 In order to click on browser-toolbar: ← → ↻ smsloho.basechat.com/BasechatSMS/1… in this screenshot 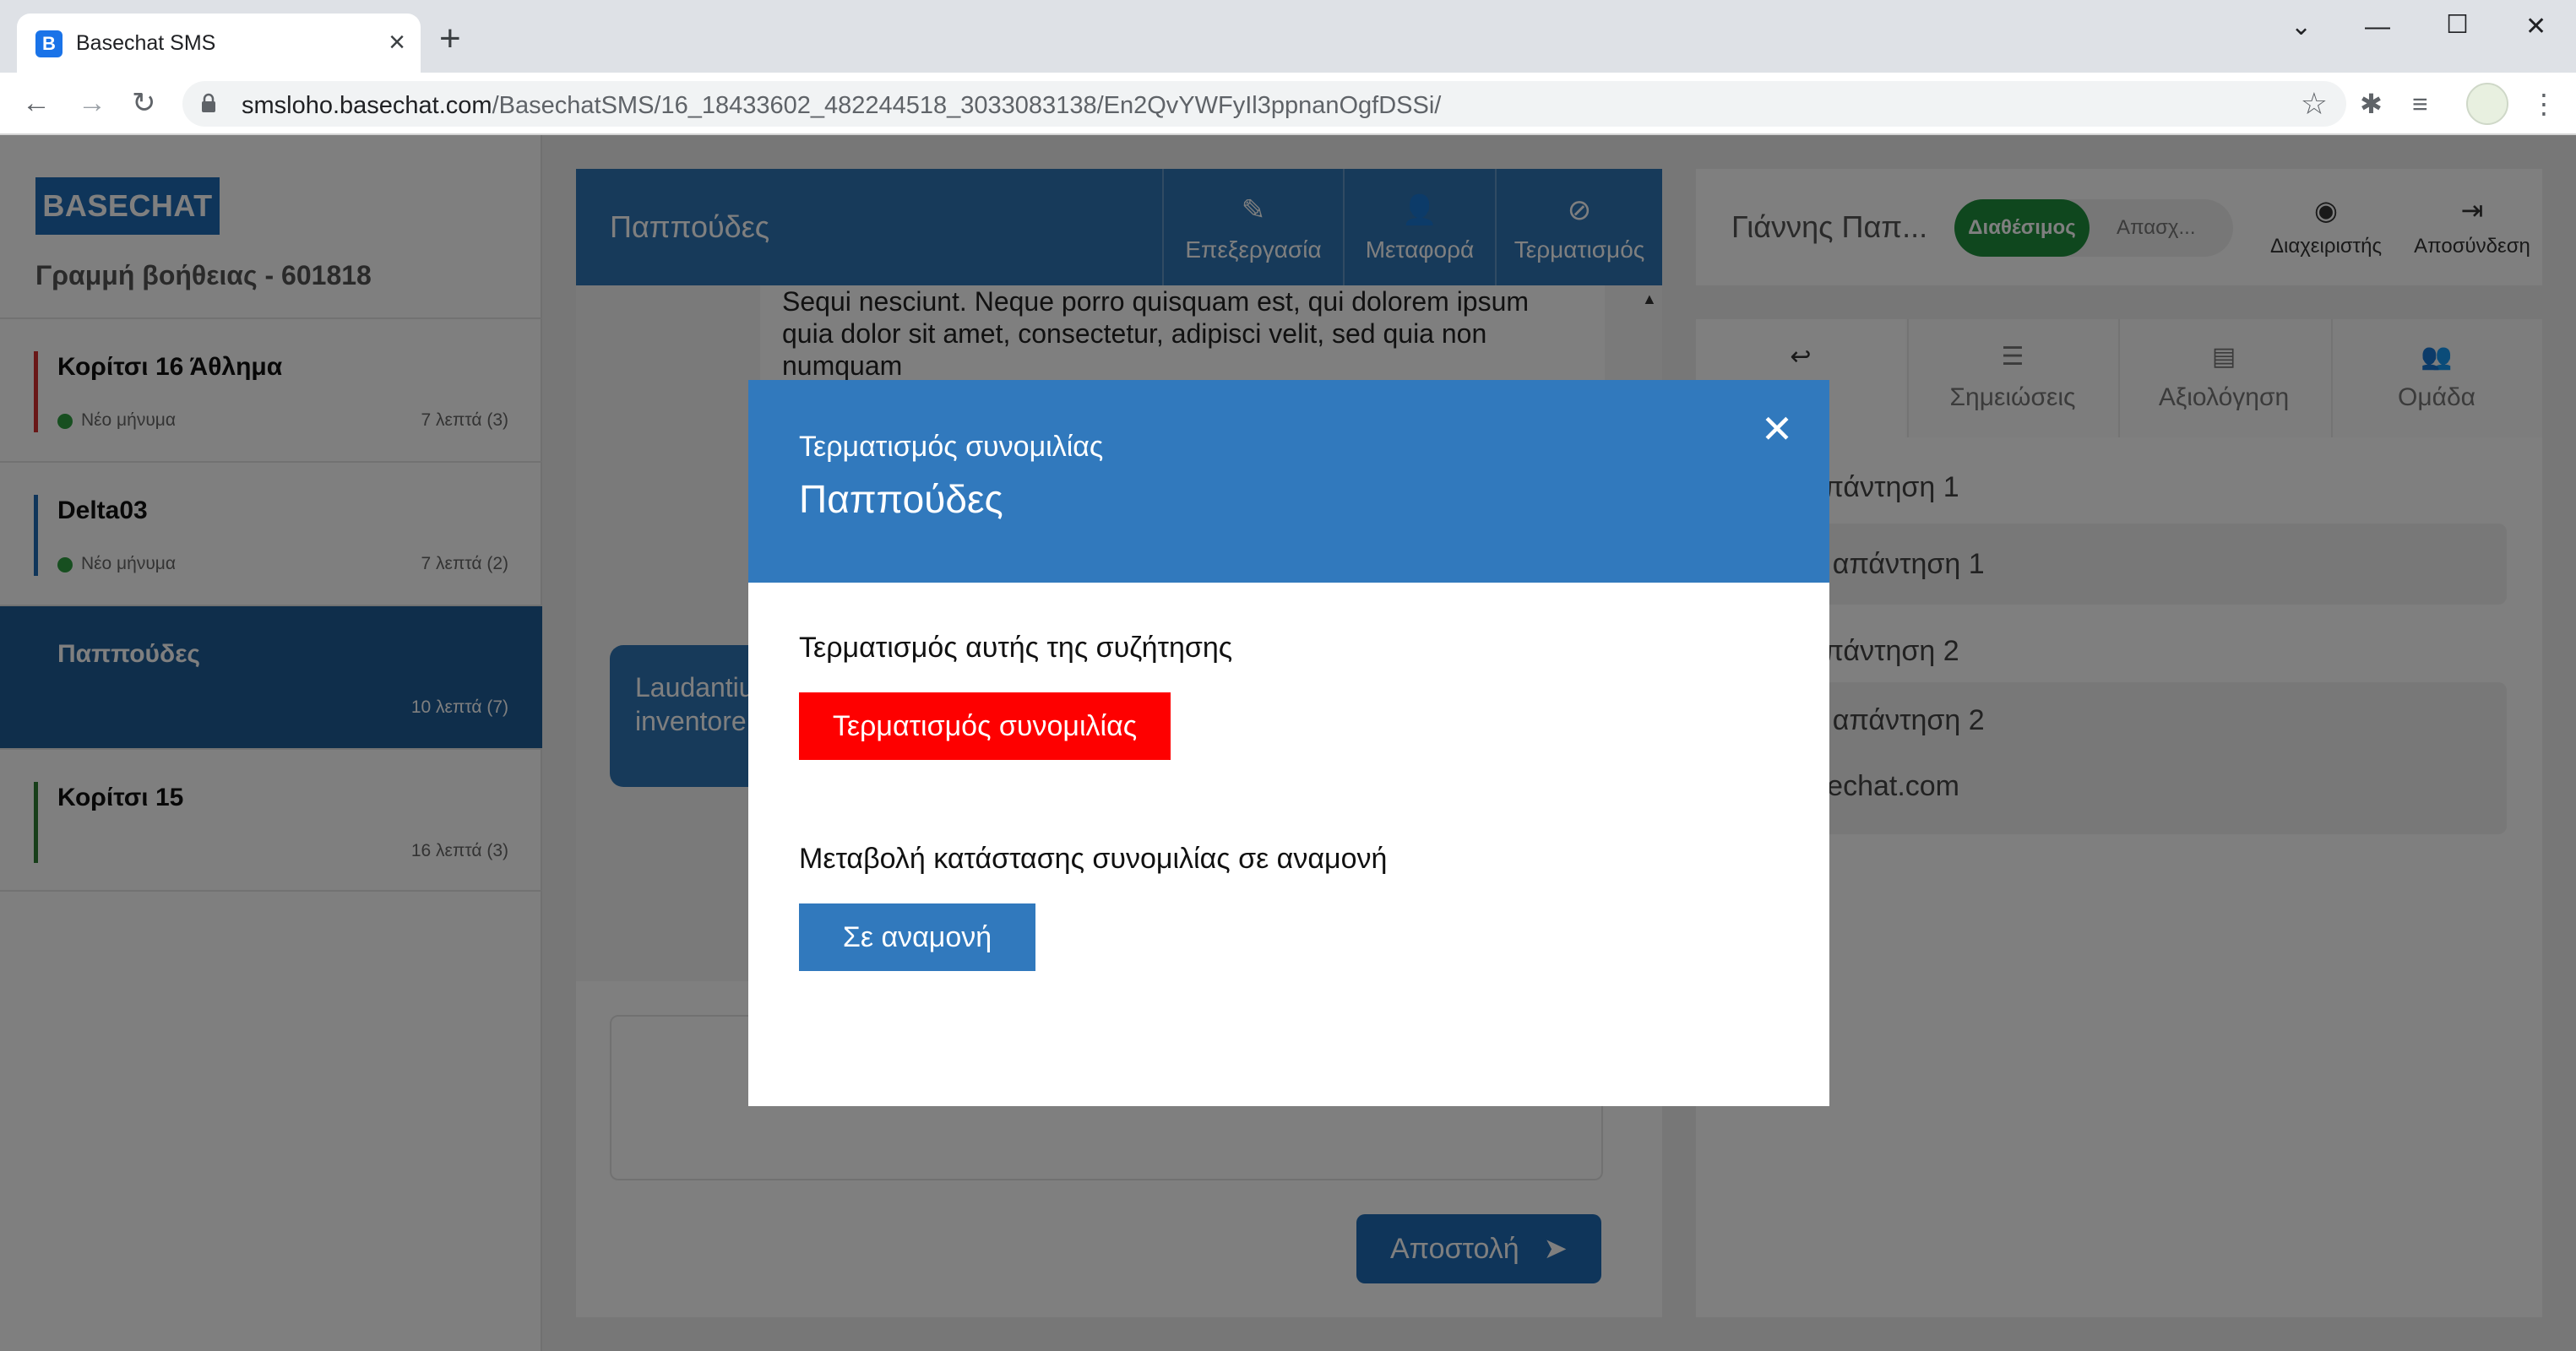, I will do `click(1288, 104)`.